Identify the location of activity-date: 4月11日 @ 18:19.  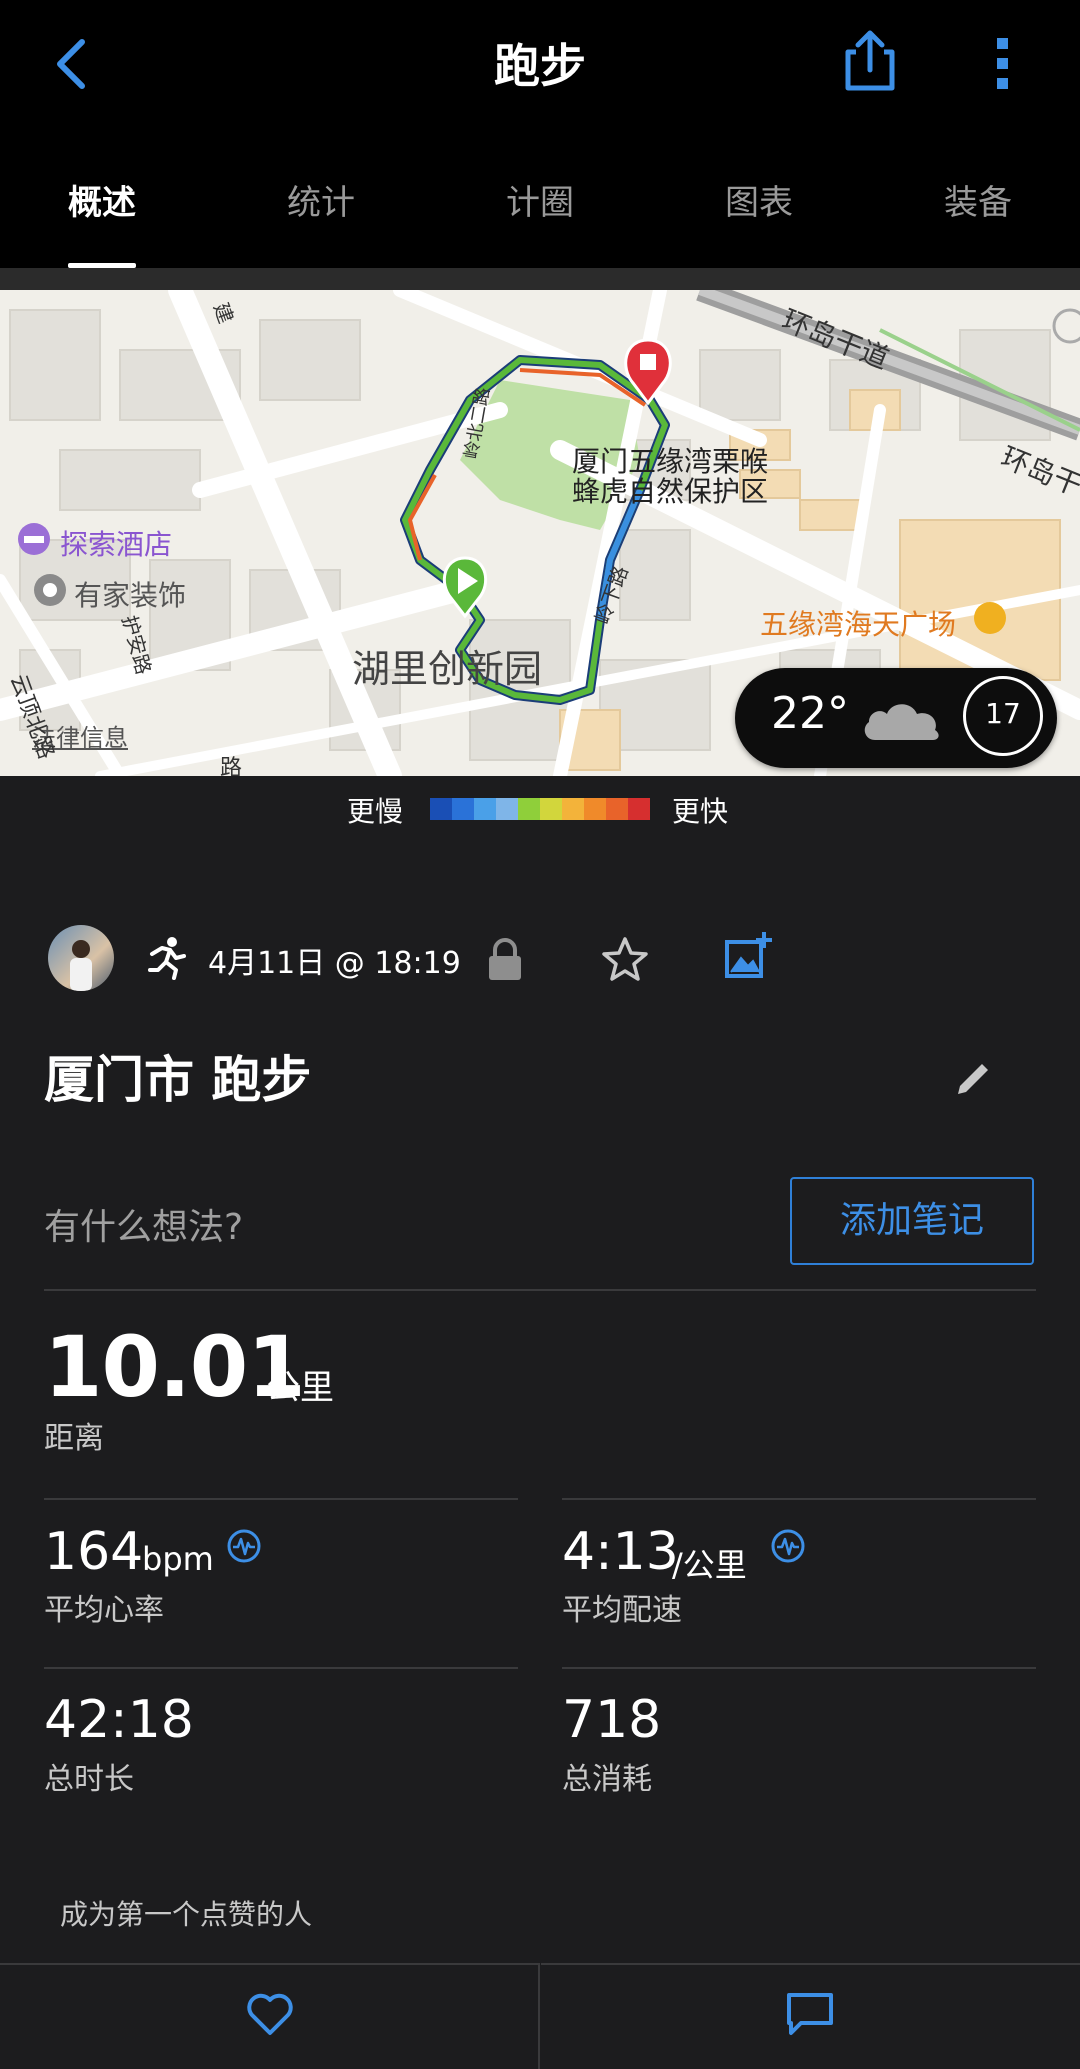
(334, 963).